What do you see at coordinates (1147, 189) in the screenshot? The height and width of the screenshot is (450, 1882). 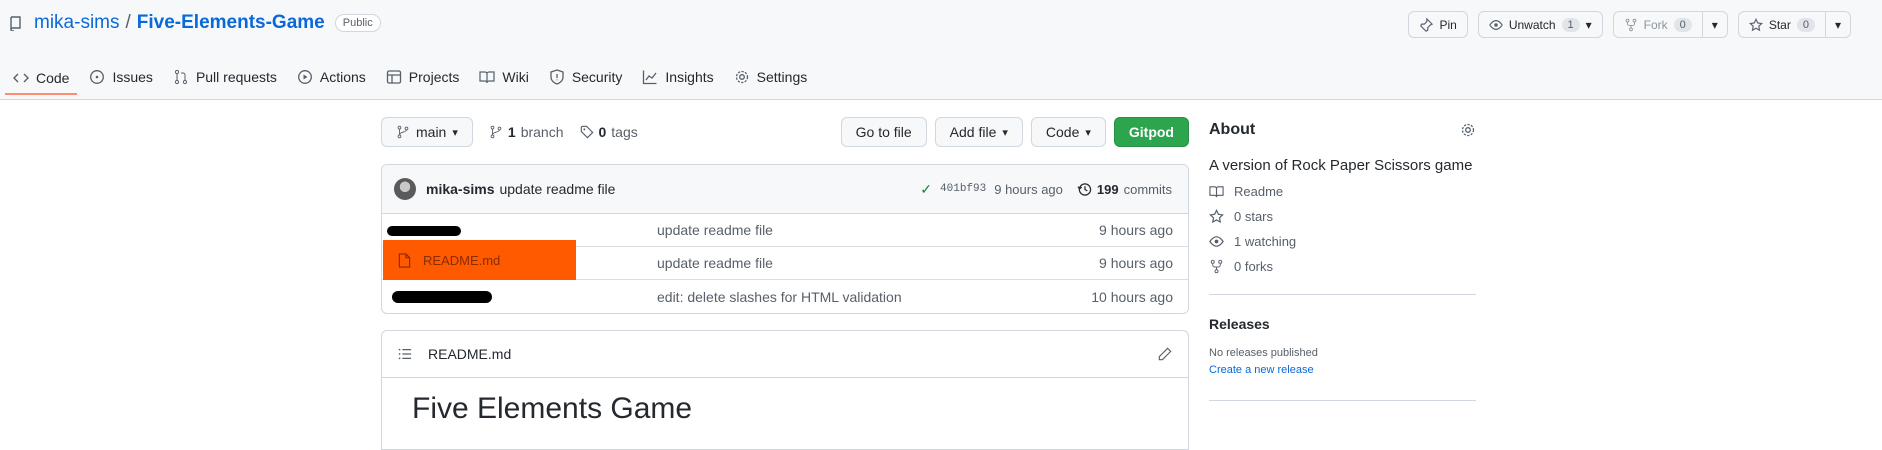 I see `commit-label: commits` at bounding box center [1147, 189].